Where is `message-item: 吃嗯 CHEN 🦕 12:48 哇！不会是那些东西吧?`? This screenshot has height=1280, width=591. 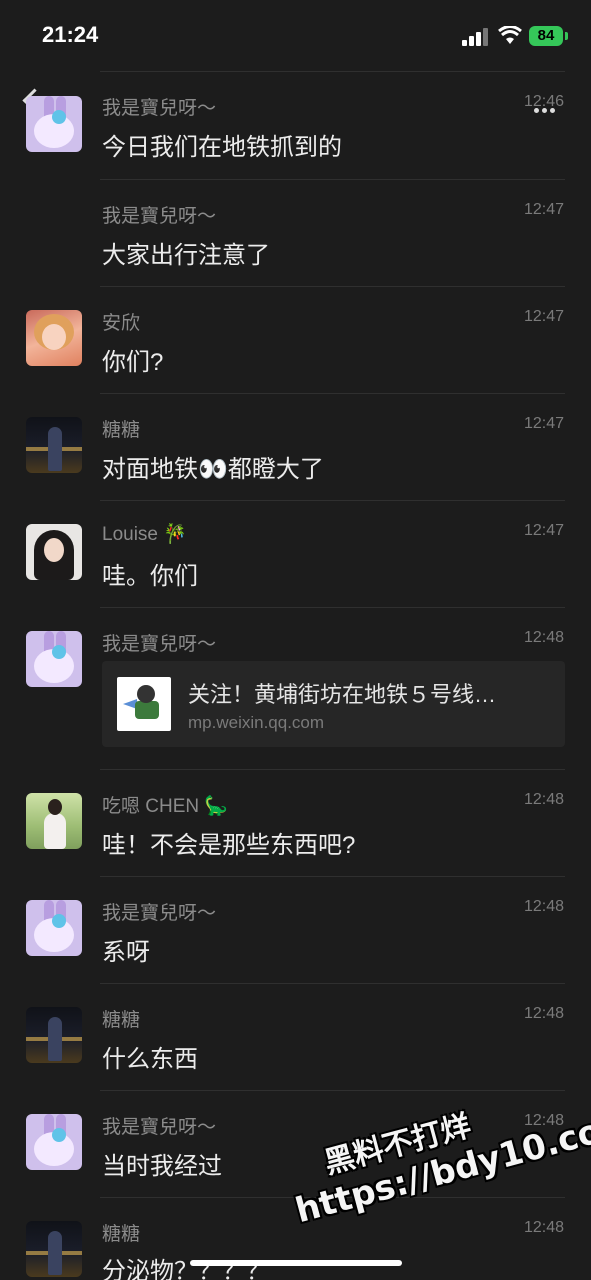
message-item: 吃嗯 CHEN 🦕 12:48 哇！不会是那些东西吧? is located at coordinates (295, 822).